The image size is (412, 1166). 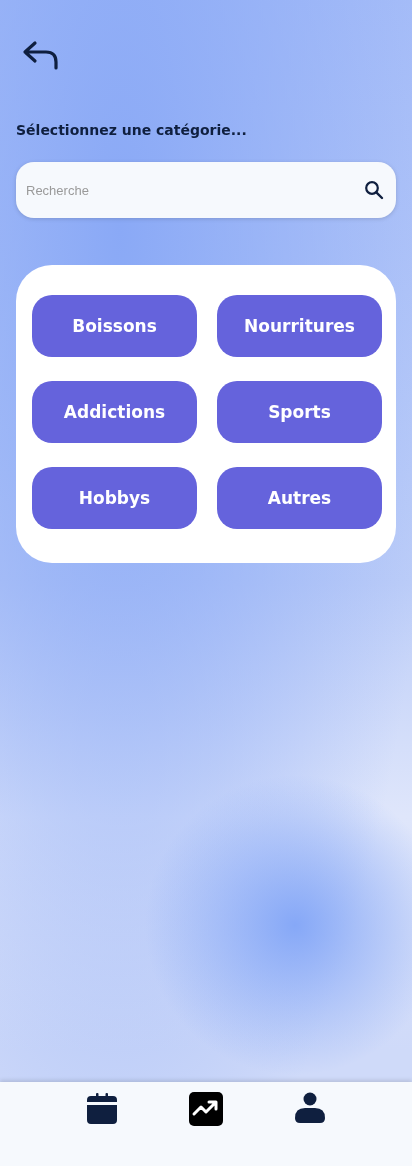 I want to click on profile-nav-button, so click(x=310, y=1108).